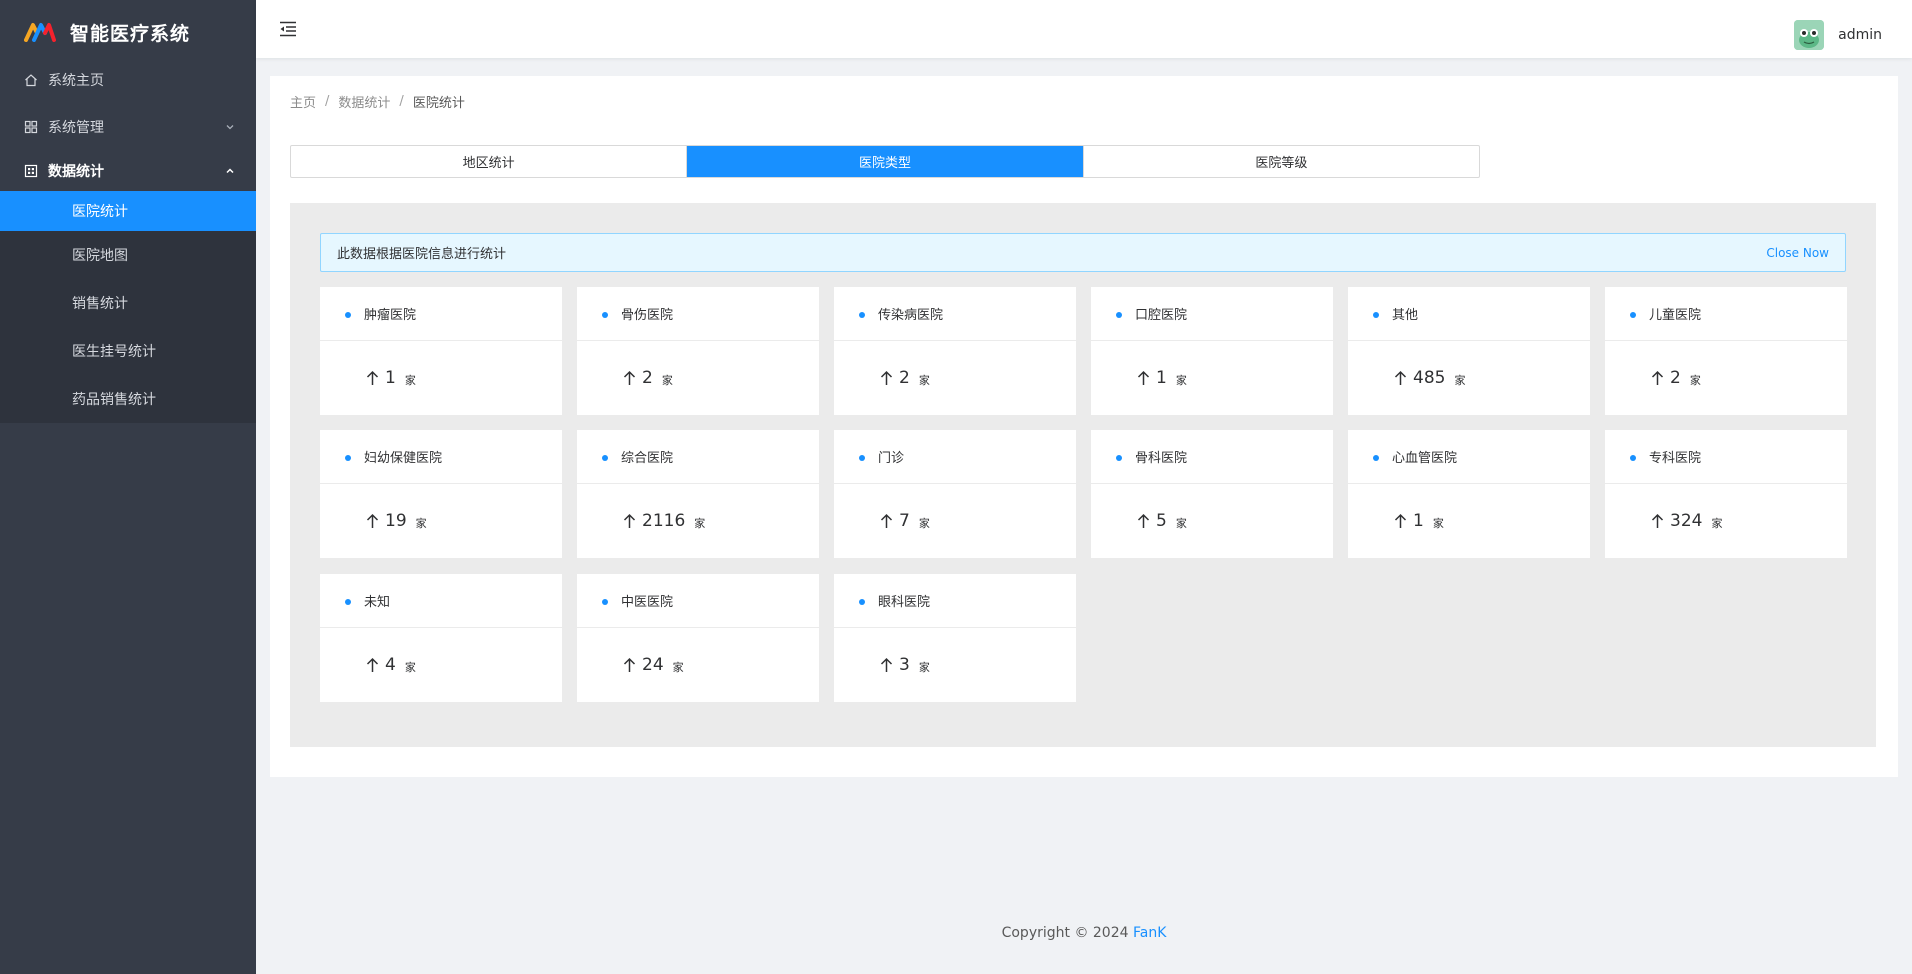  I want to click on sidebar-item-registration-statistics: 医生挂号统计, so click(128, 351).